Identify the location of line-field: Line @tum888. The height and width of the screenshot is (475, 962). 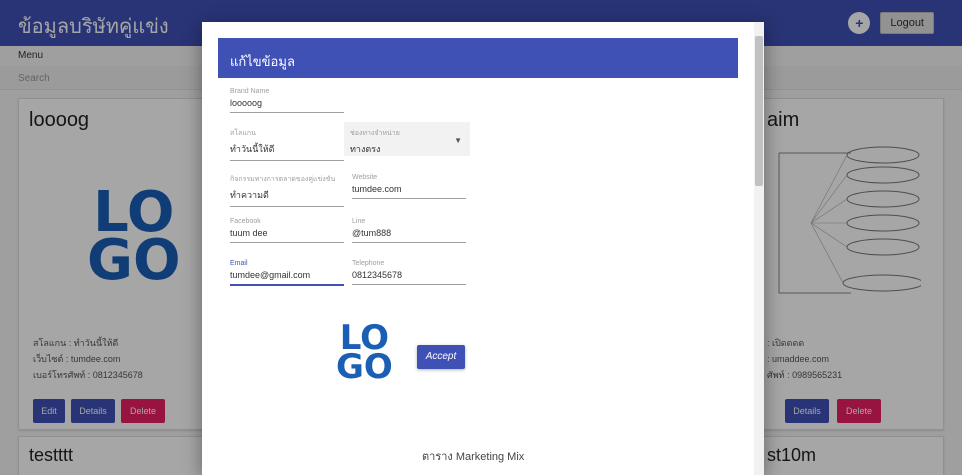
(409, 230).